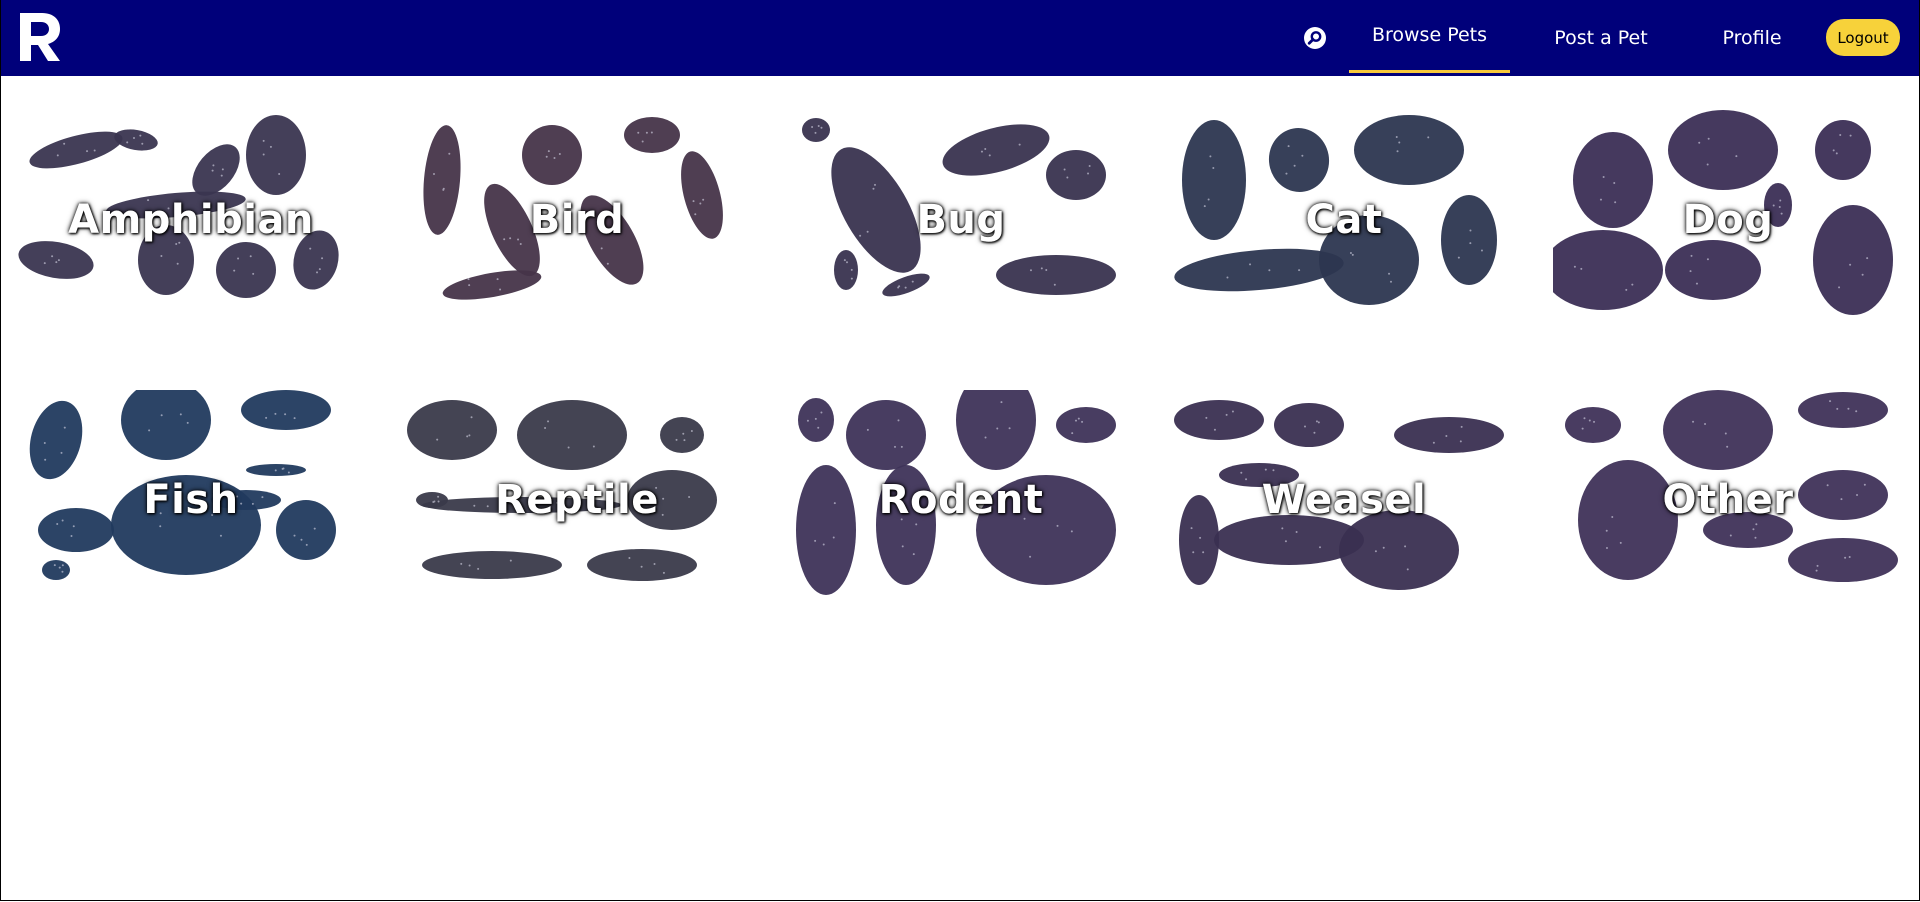 The image size is (1920, 902). What do you see at coordinates (960, 38) in the screenshot?
I see `top-navbar: Browse Pets Post a Pet Profile Logout` at bounding box center [960, 38].